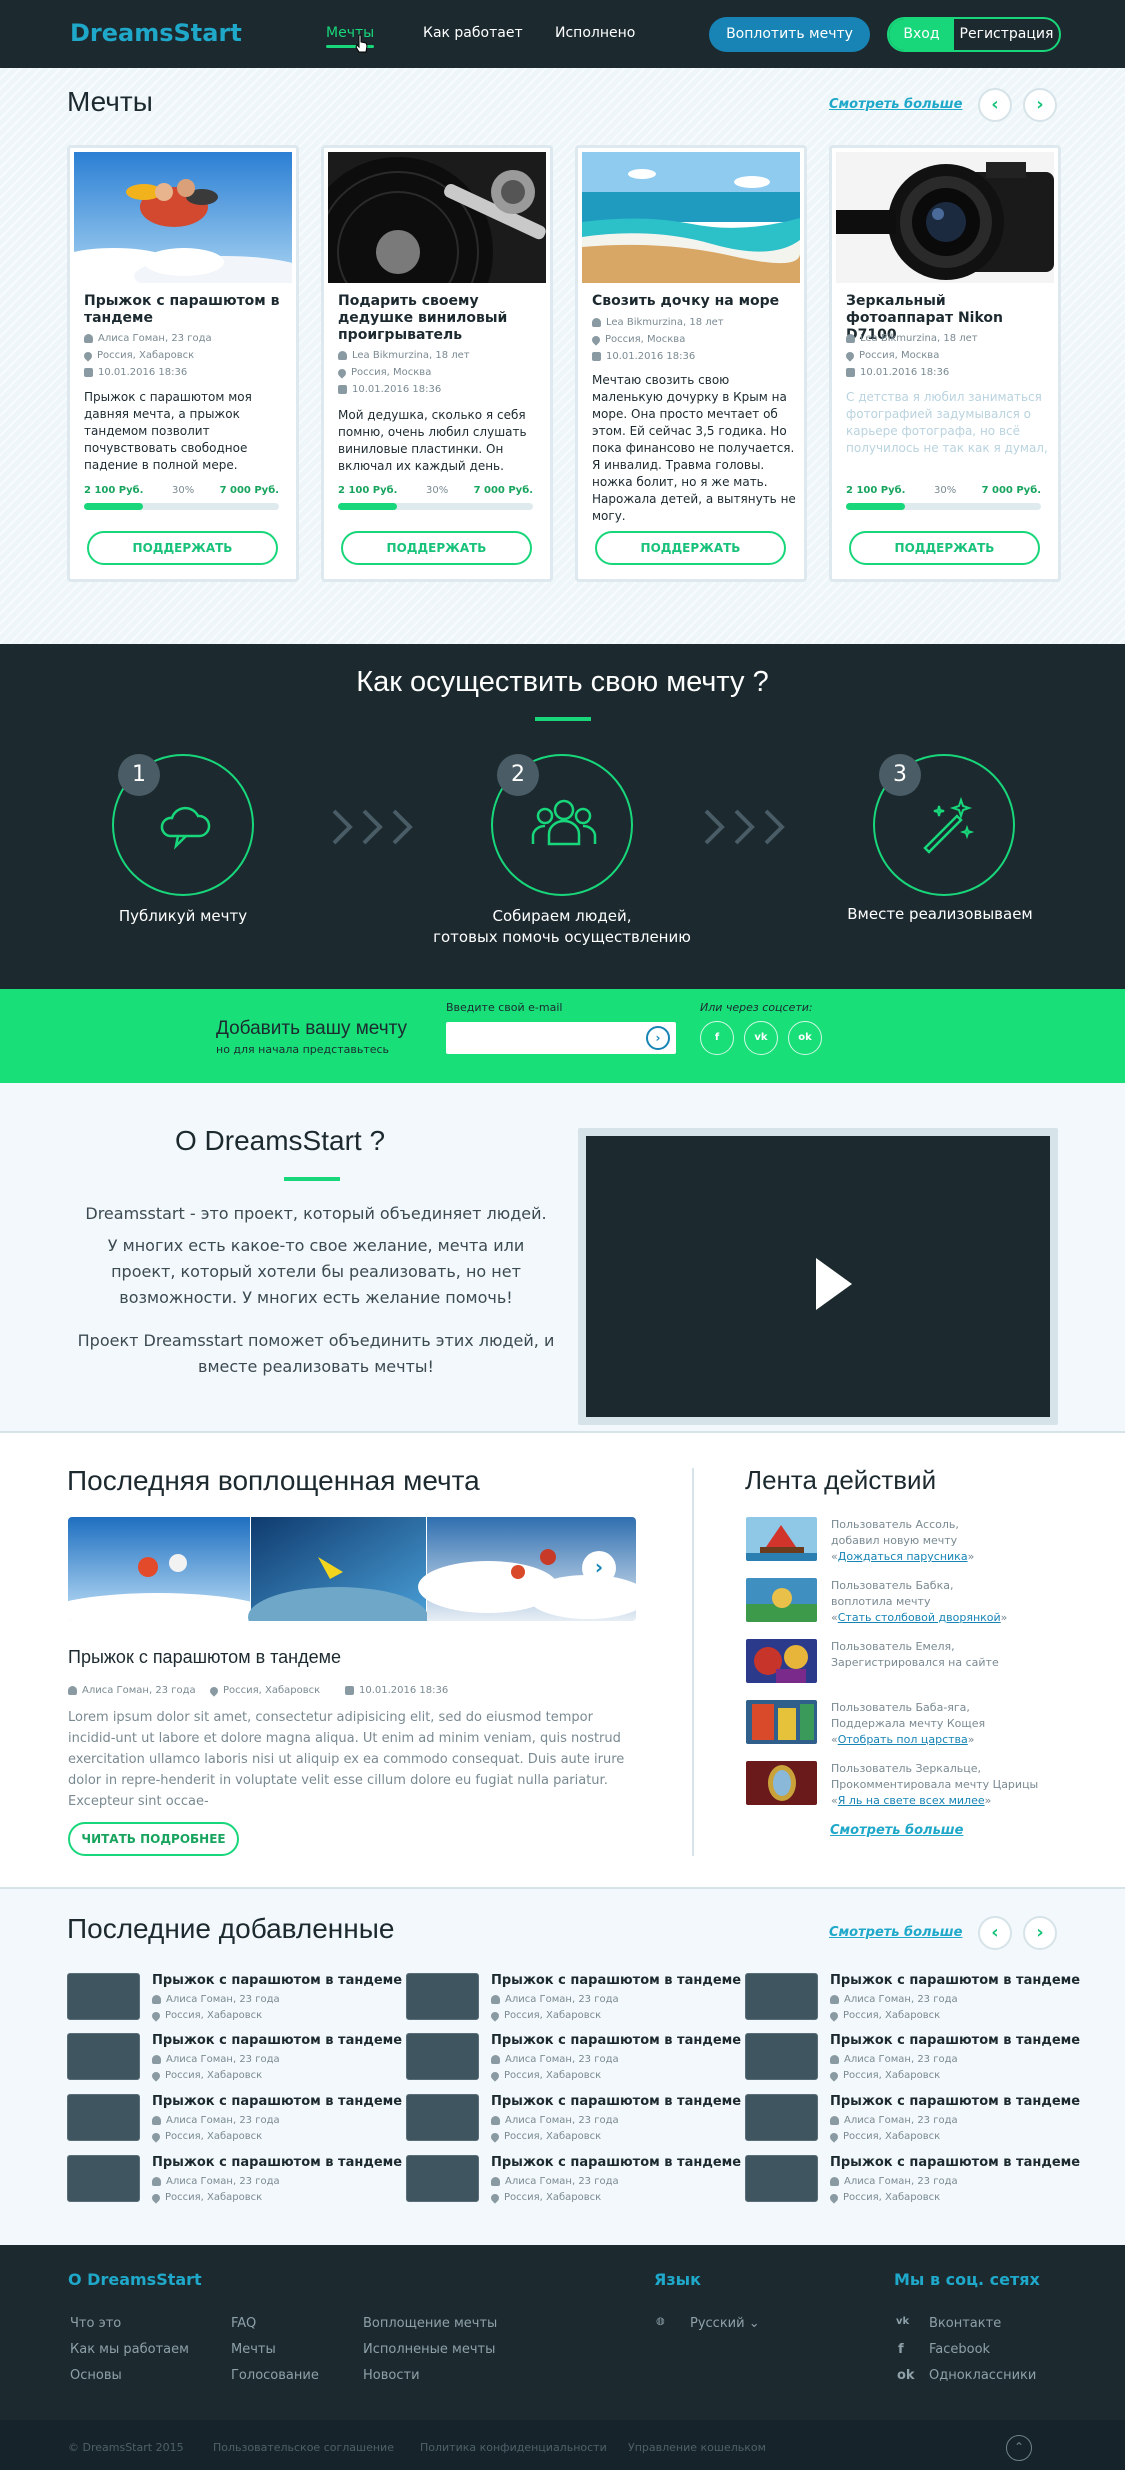 The width and height of the screenshot is (1125, 2470). Describe the element at coordinates (903, 1739) in the screenshot. I see `feed-link: Отобрать пол царства` at that location.